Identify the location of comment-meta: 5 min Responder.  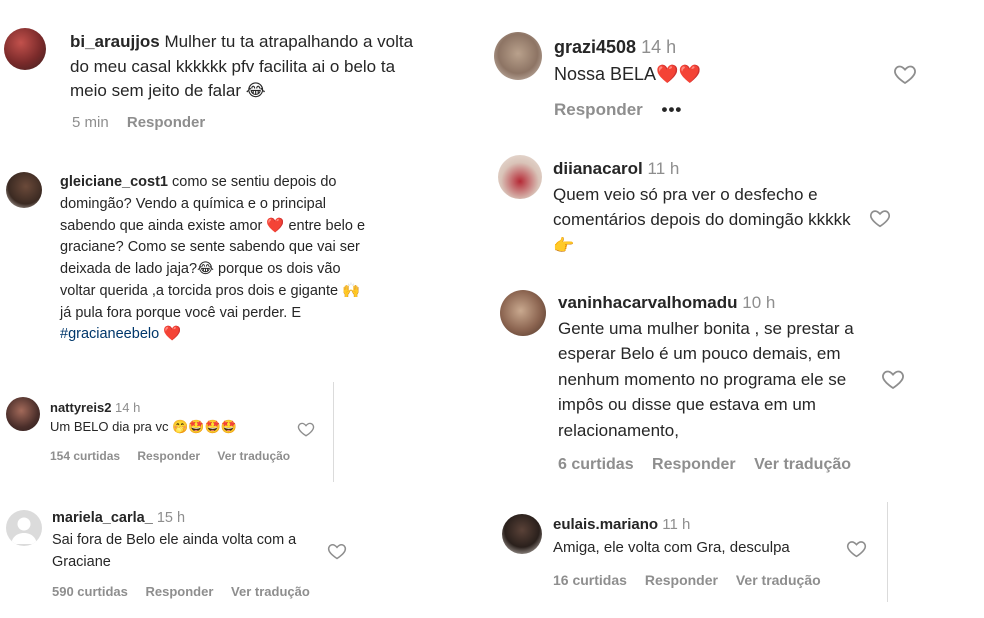
(145, 122).